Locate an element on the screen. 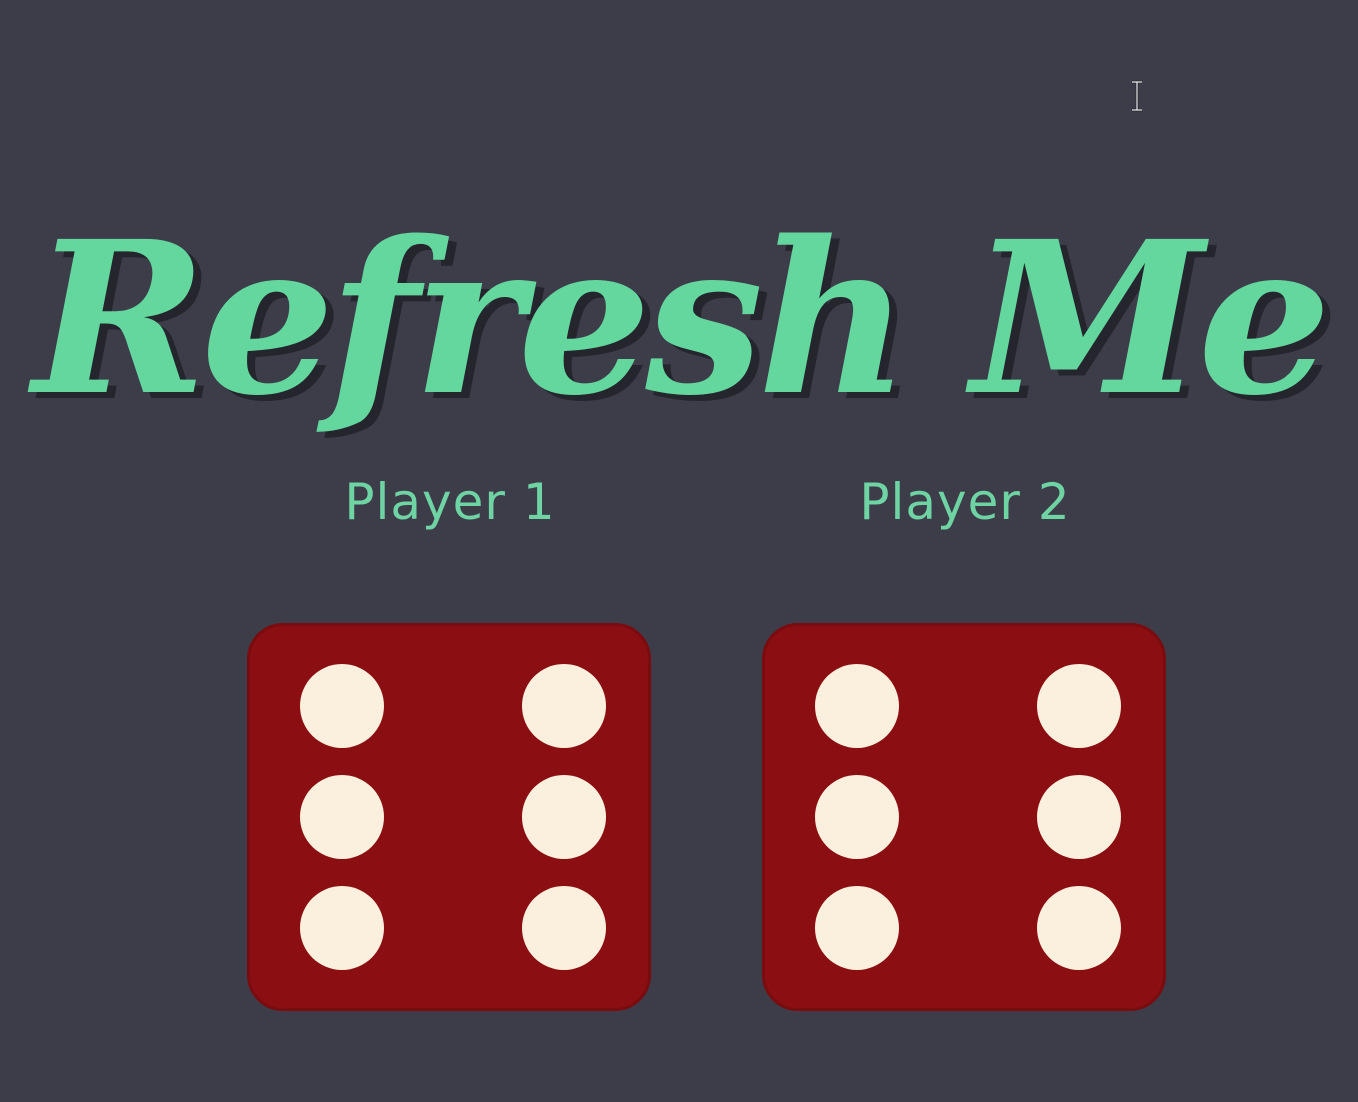 The image size is (1358, 1102). player-1-label: Player 1 is located at coordinates (450, 502).